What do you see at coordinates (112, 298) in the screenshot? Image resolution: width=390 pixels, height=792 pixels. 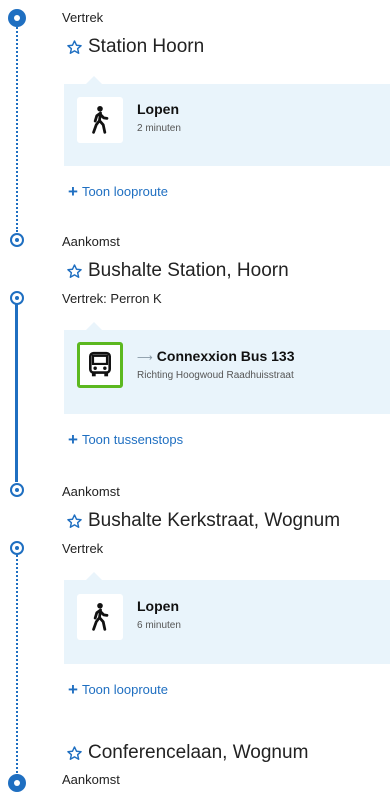 I see `departure-platform-label: Vertrek: Perron K` at bounding box center [112, 298].